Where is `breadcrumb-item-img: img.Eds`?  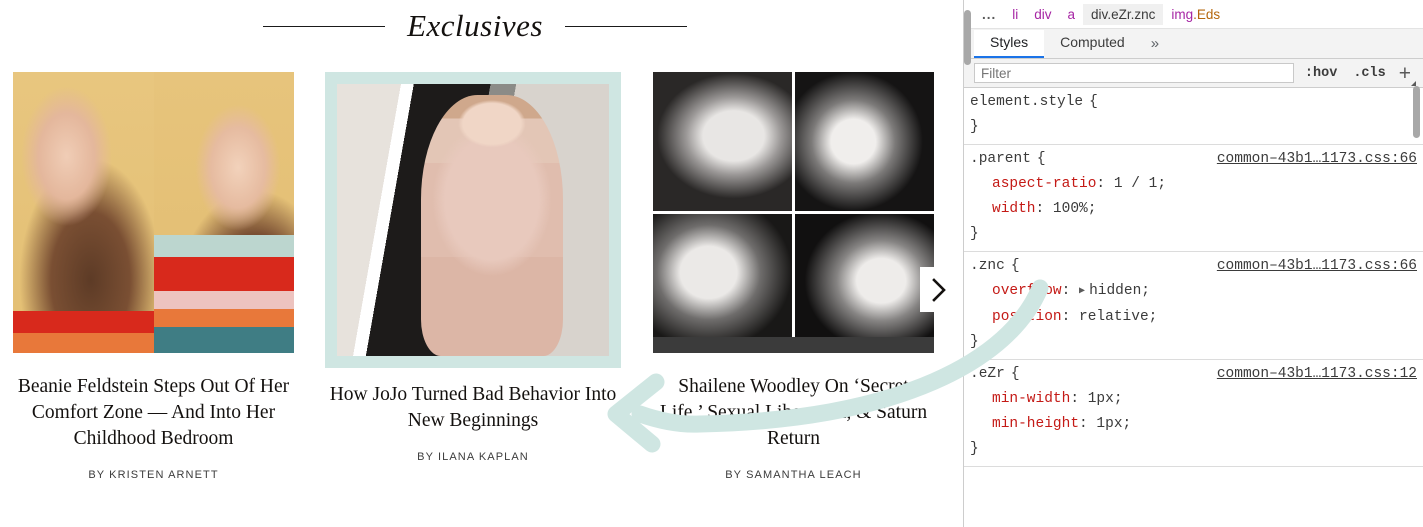 breadcrumb-item-img: img.Eds is located at coordinates (1195, 14).